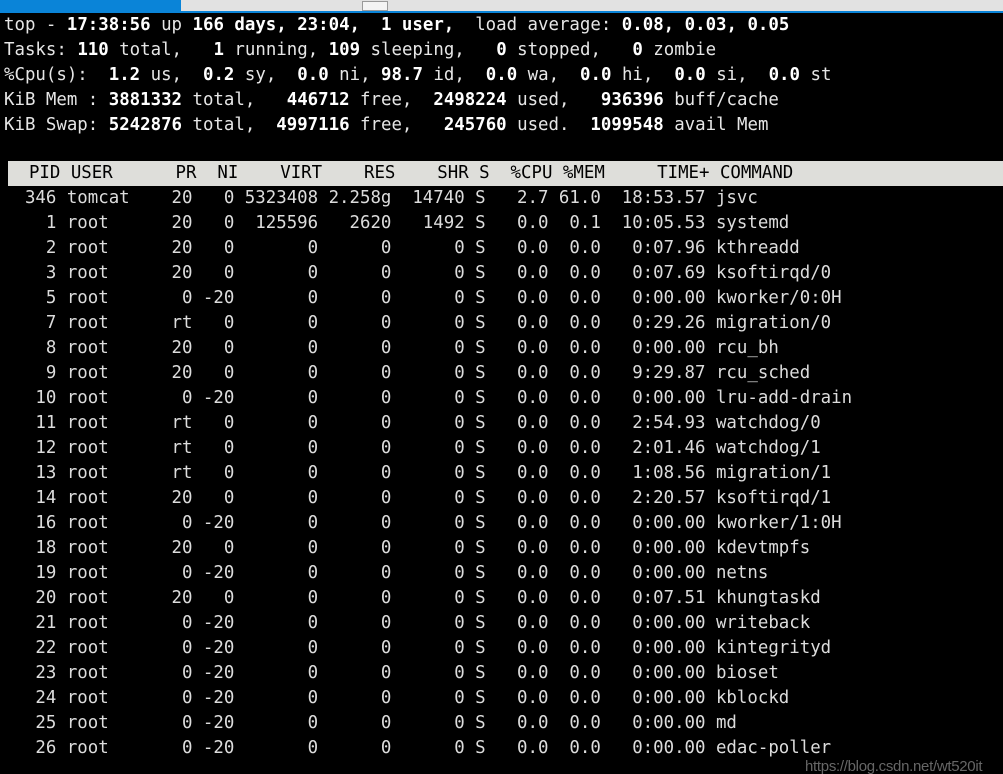 The image size is (1003, 774). Describe the element at coordinates (218, 75) in the screenshot. I see `cpu-sy-value: 0.2` at that location.